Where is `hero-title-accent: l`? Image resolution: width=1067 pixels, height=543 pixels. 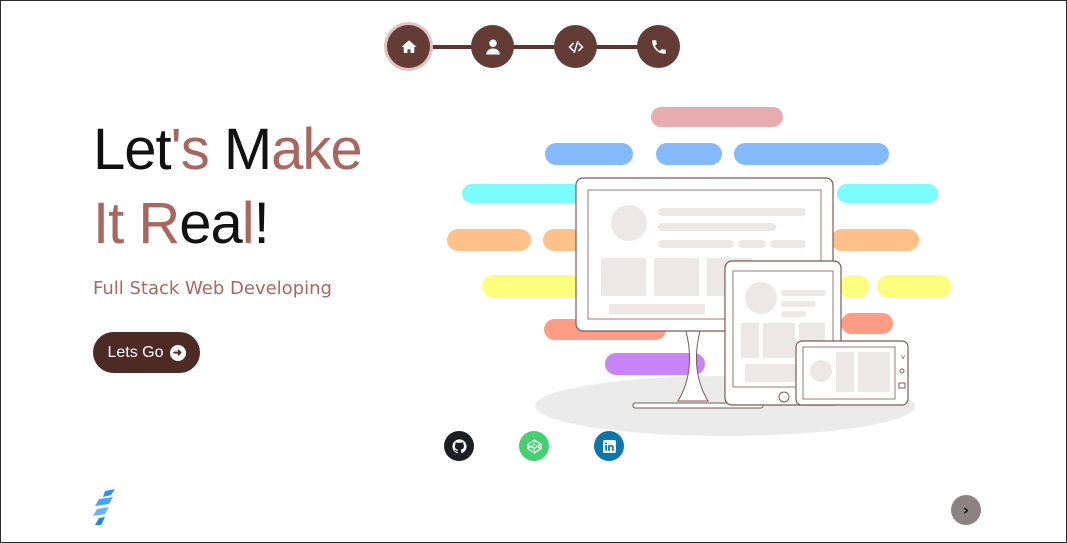
hero-title-accent: l is located at coordinates (248, 223).